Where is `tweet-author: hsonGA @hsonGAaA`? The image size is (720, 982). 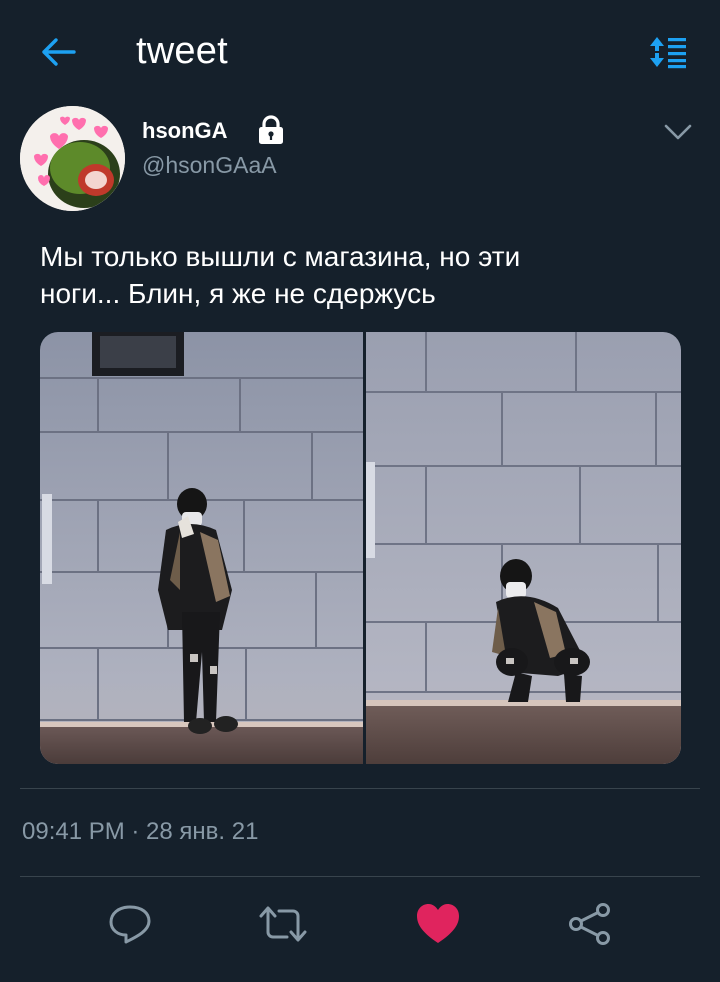
tweet-author: hsonGA @hsonGAaA is located at coordinates (360, 161).